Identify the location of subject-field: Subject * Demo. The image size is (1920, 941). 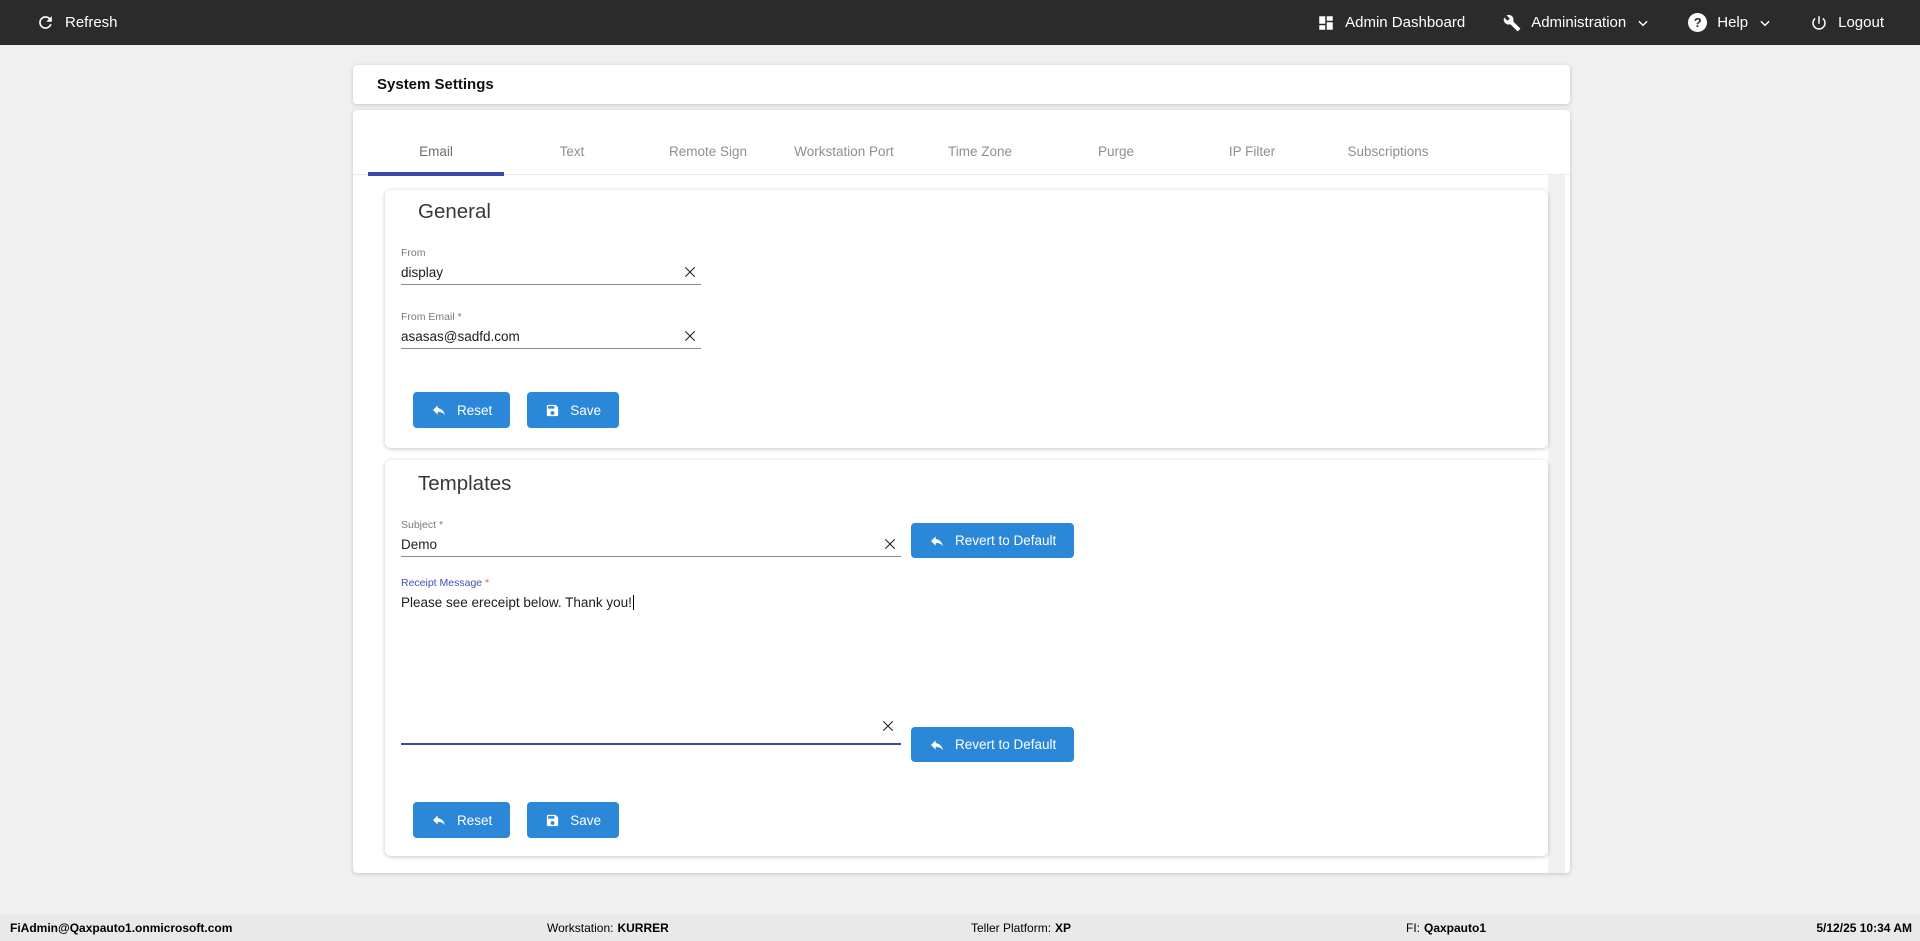
(651, 537).